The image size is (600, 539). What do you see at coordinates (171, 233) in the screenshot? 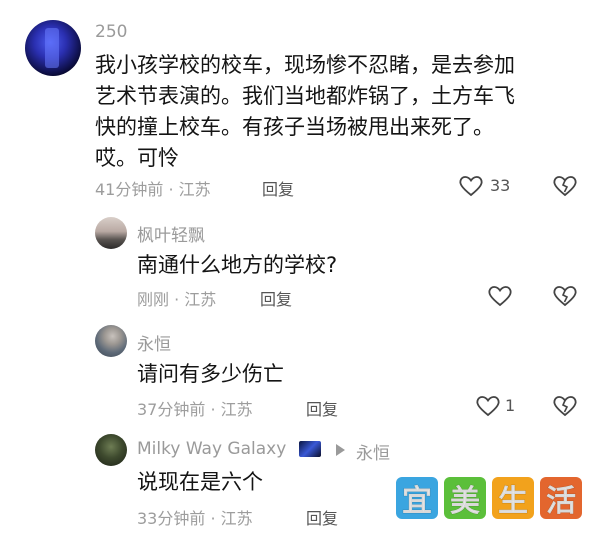
I see `comment-username: 枫叶轻飘` at bounding box center [171, 233].